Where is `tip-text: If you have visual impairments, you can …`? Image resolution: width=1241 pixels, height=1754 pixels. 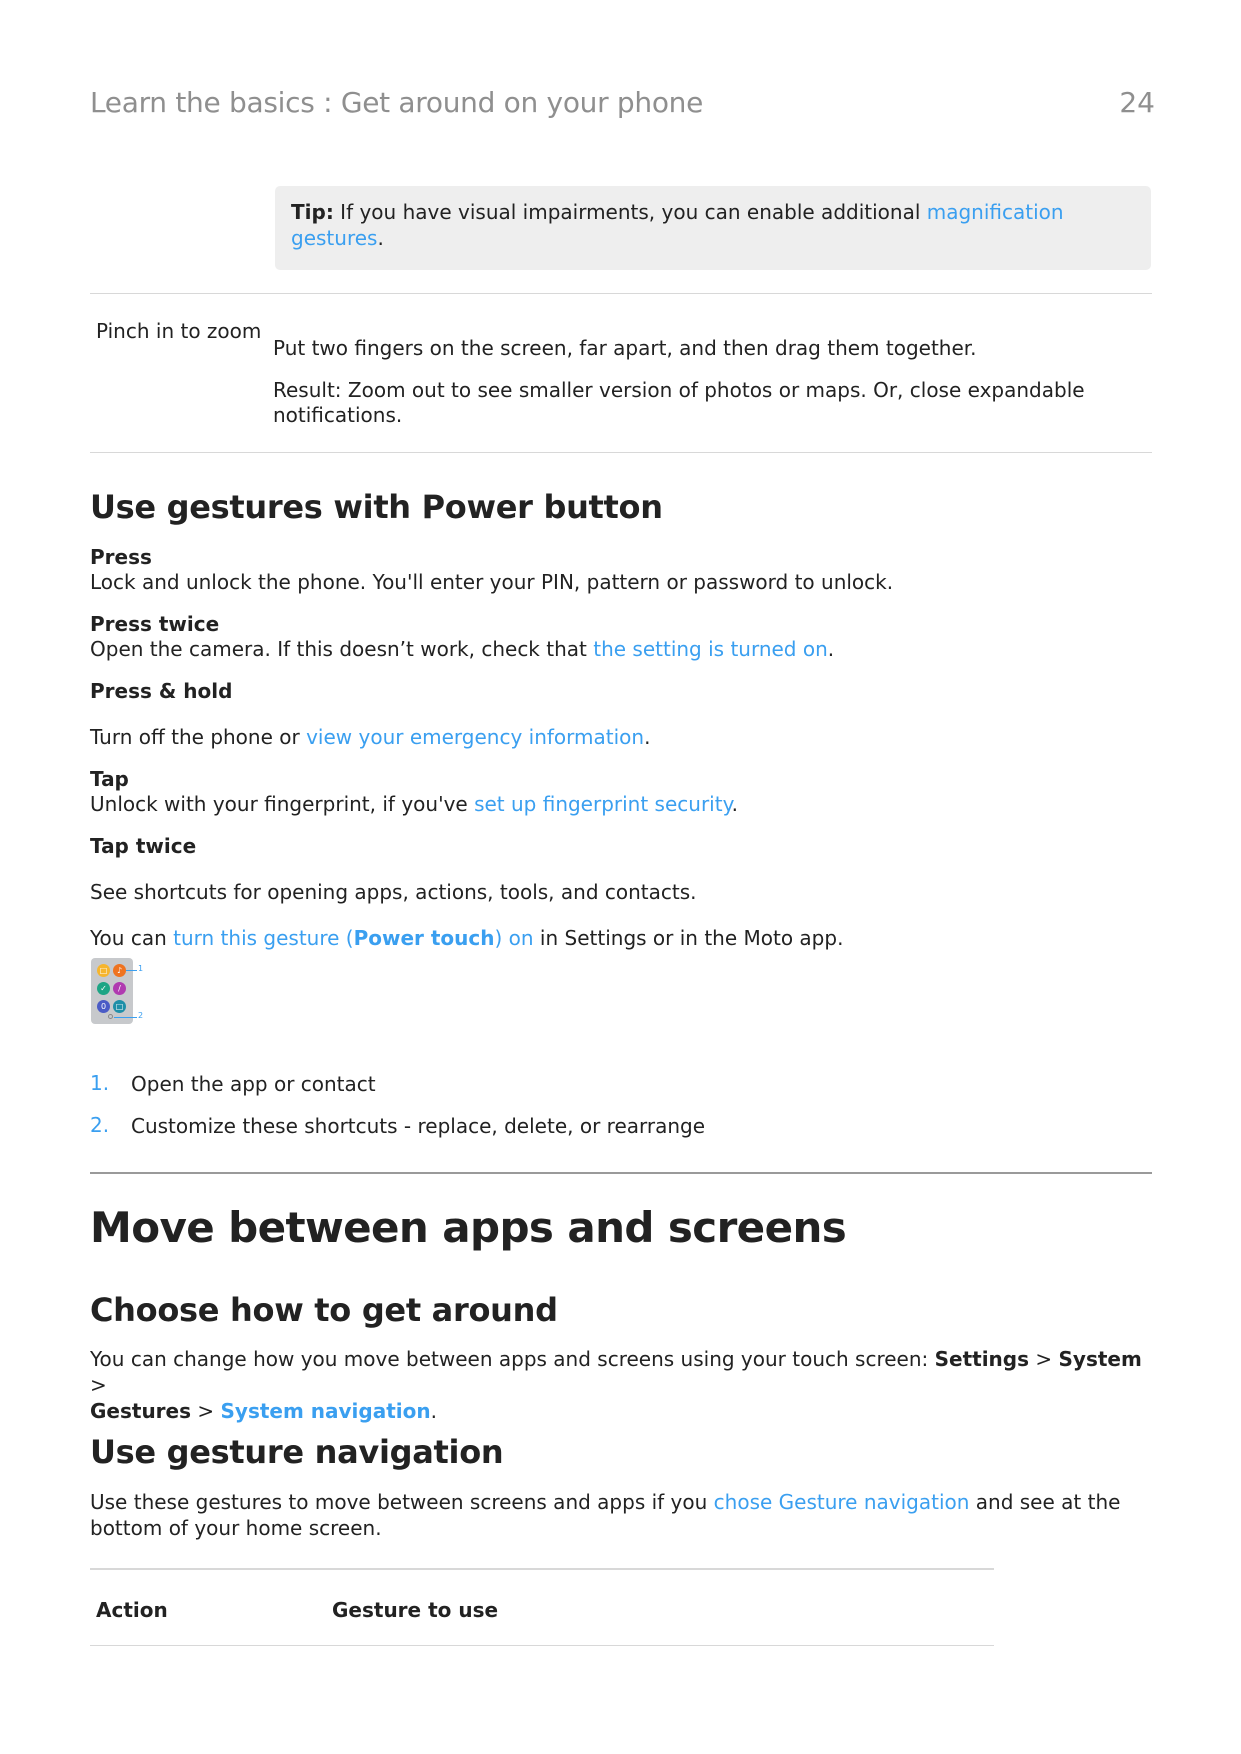
tip-text: If you have visual impairments, you can … is located at coordinates (630, 212).